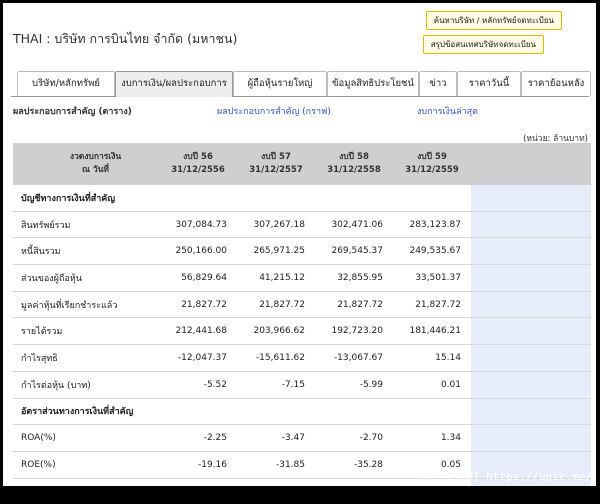 This screenshot has width=600, height=504. I want to click on row-label: ROA(%), so click(86, 438).